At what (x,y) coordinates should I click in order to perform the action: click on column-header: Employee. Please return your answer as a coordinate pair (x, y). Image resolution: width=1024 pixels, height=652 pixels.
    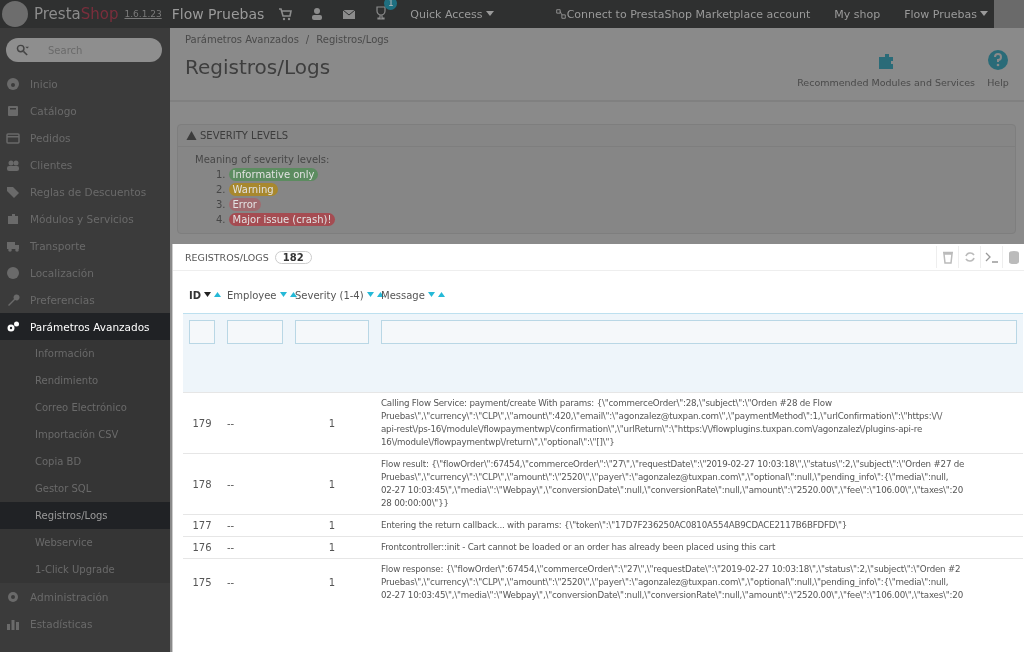
    Looking at the image, I should click on (252, 295).